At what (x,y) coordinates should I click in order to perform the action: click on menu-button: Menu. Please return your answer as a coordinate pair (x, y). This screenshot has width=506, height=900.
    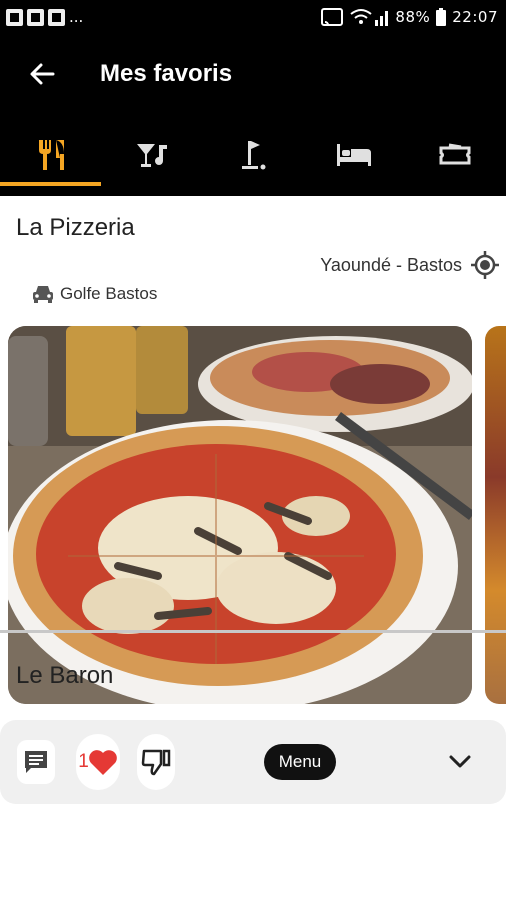
    Looking at the image, I should click on (300, 762).